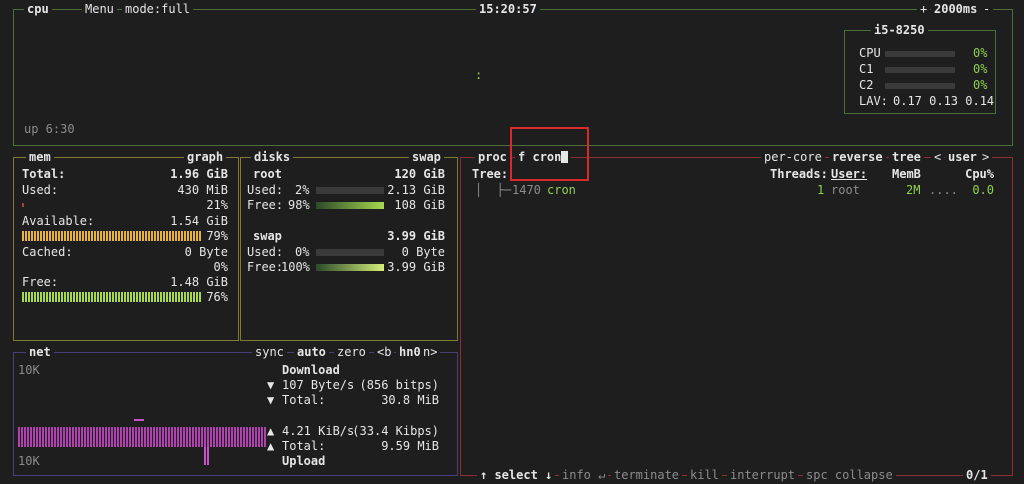 The image size is (1024, 484). I want to click on upload-rate: 4.21 KiB/s, so click(318, 431).